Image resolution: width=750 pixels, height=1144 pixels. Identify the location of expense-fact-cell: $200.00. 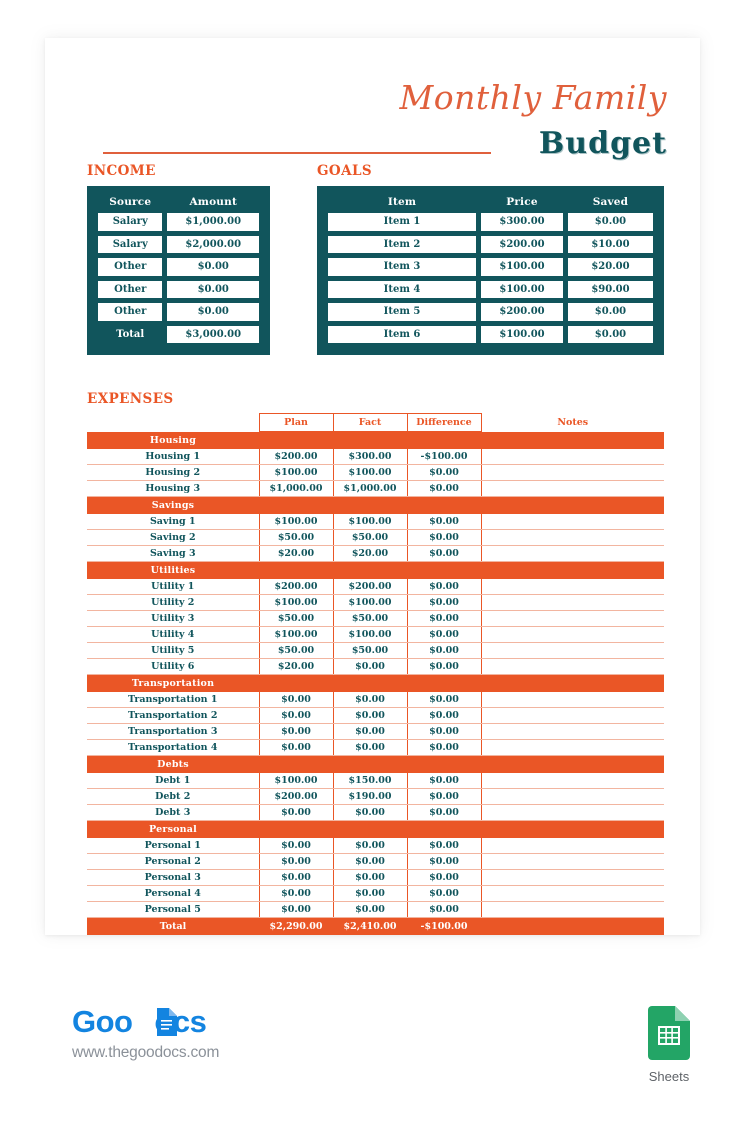
(370, 586).